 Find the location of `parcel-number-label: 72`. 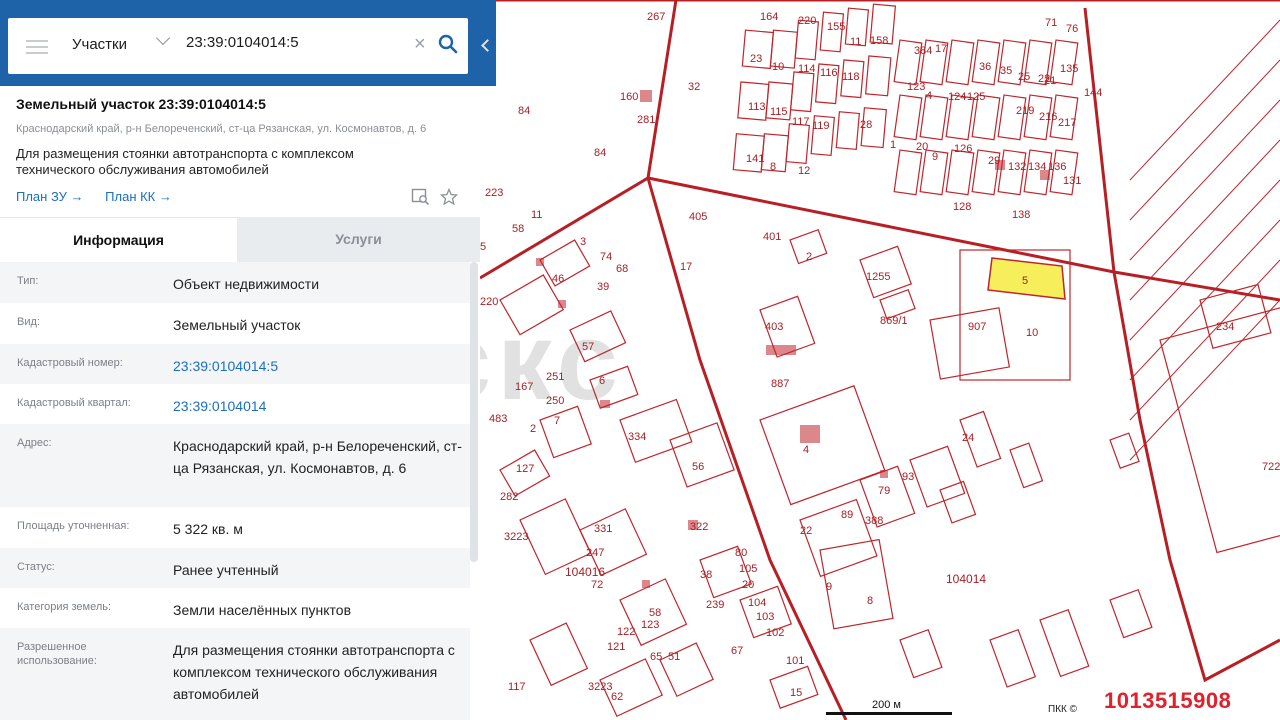

parcel-number-label: 72 is located at coordinates (597, 585).